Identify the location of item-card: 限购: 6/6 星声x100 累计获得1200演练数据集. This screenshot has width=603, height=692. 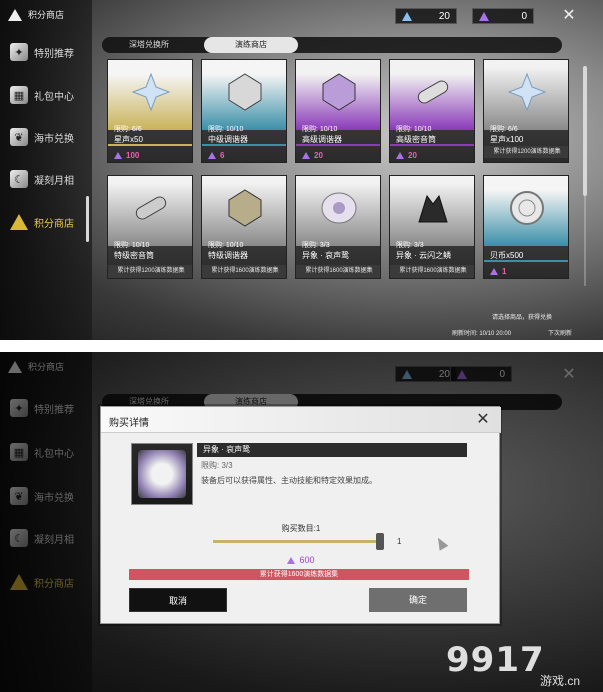
(526, 111).